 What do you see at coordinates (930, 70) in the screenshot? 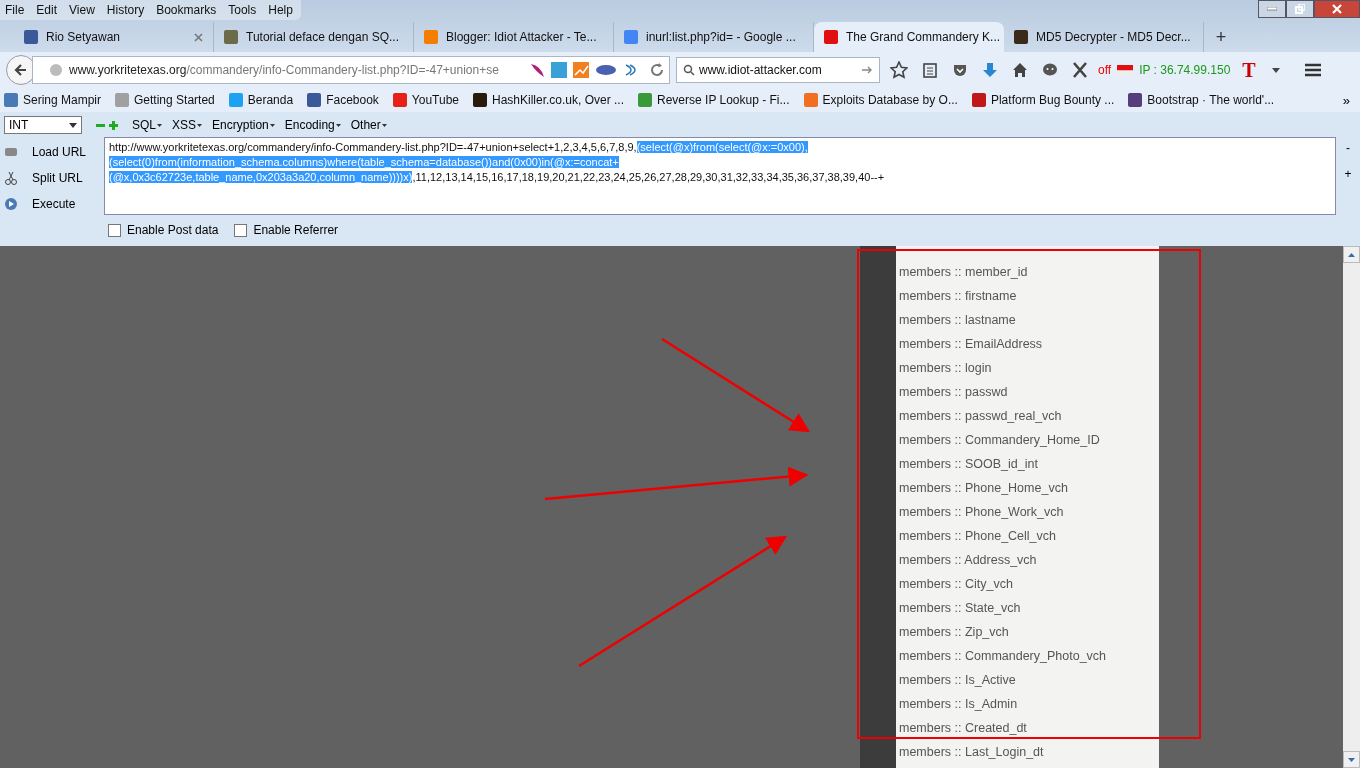
I see `clipboard-icon` at bounding box center [930, 70].